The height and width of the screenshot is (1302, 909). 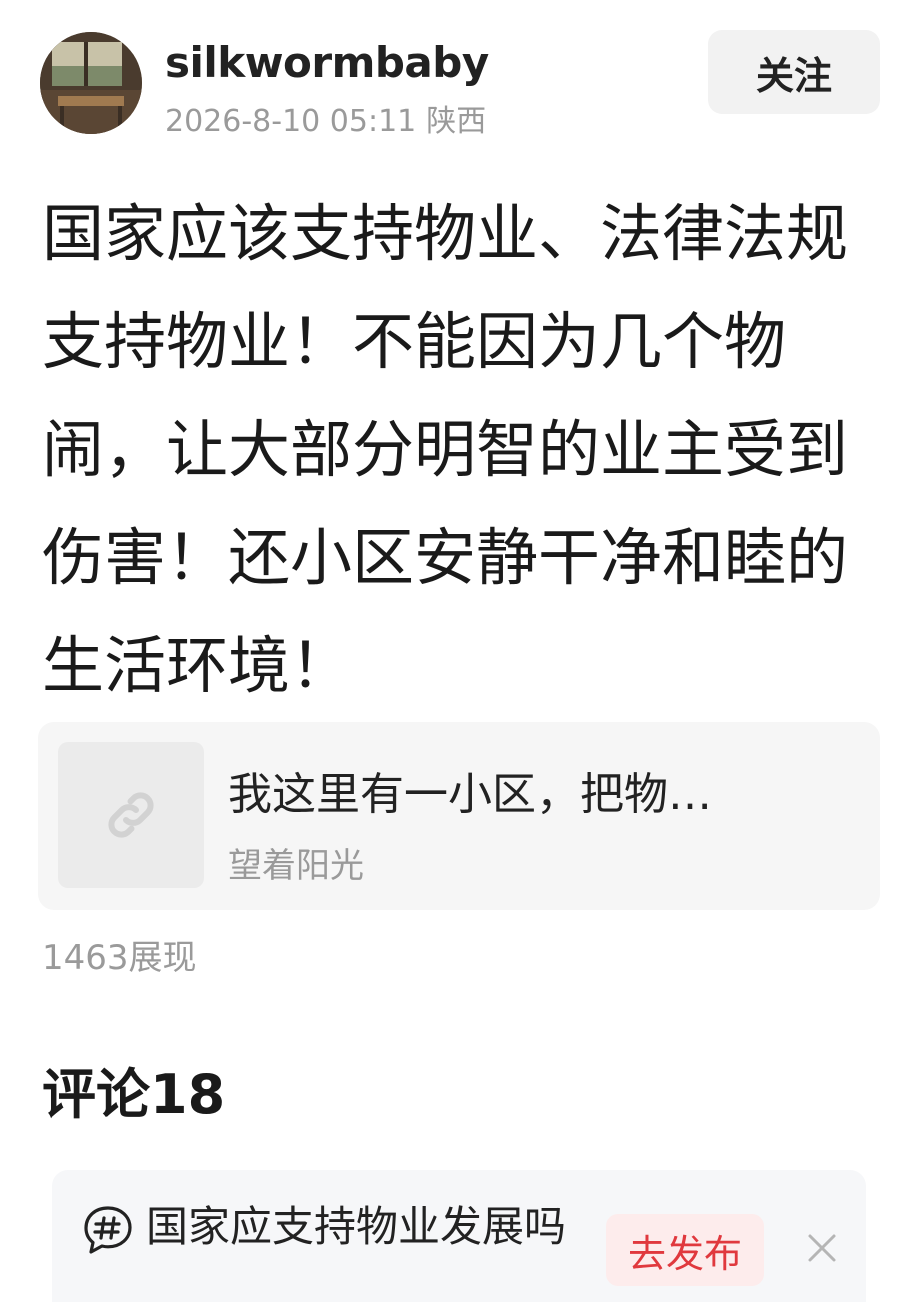 What do you see at coordinates (456, 121) in the screenshot?
I see `post-location: 陕西` at bounding box center [456, 121].